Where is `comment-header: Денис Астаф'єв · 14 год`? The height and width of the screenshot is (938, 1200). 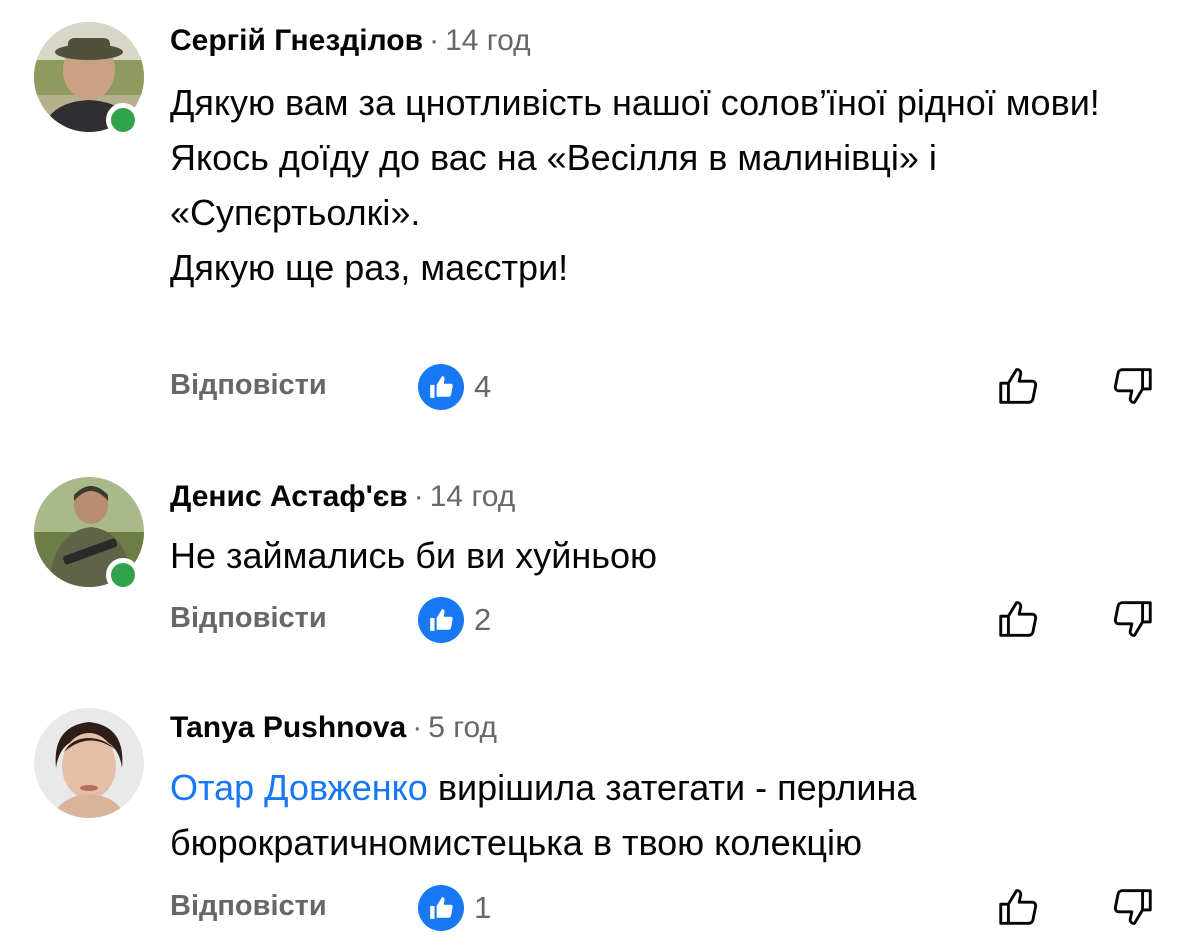 comment-header: Денис Астаф'єв · 14 год is located at coordinates (342, 497).